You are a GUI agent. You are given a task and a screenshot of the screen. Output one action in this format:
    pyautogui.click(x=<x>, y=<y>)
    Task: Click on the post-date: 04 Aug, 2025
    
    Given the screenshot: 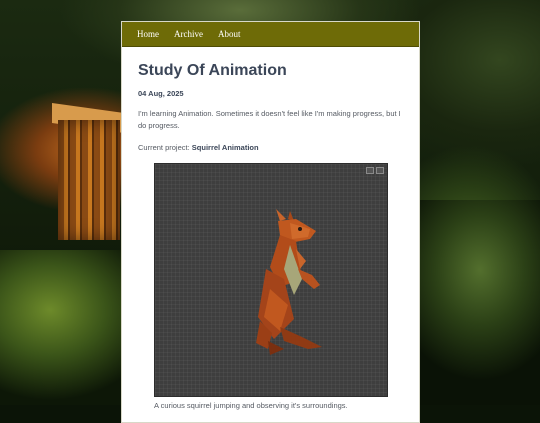 What is the action you would take?
    pyautogui.click(x=161, y=93)
    